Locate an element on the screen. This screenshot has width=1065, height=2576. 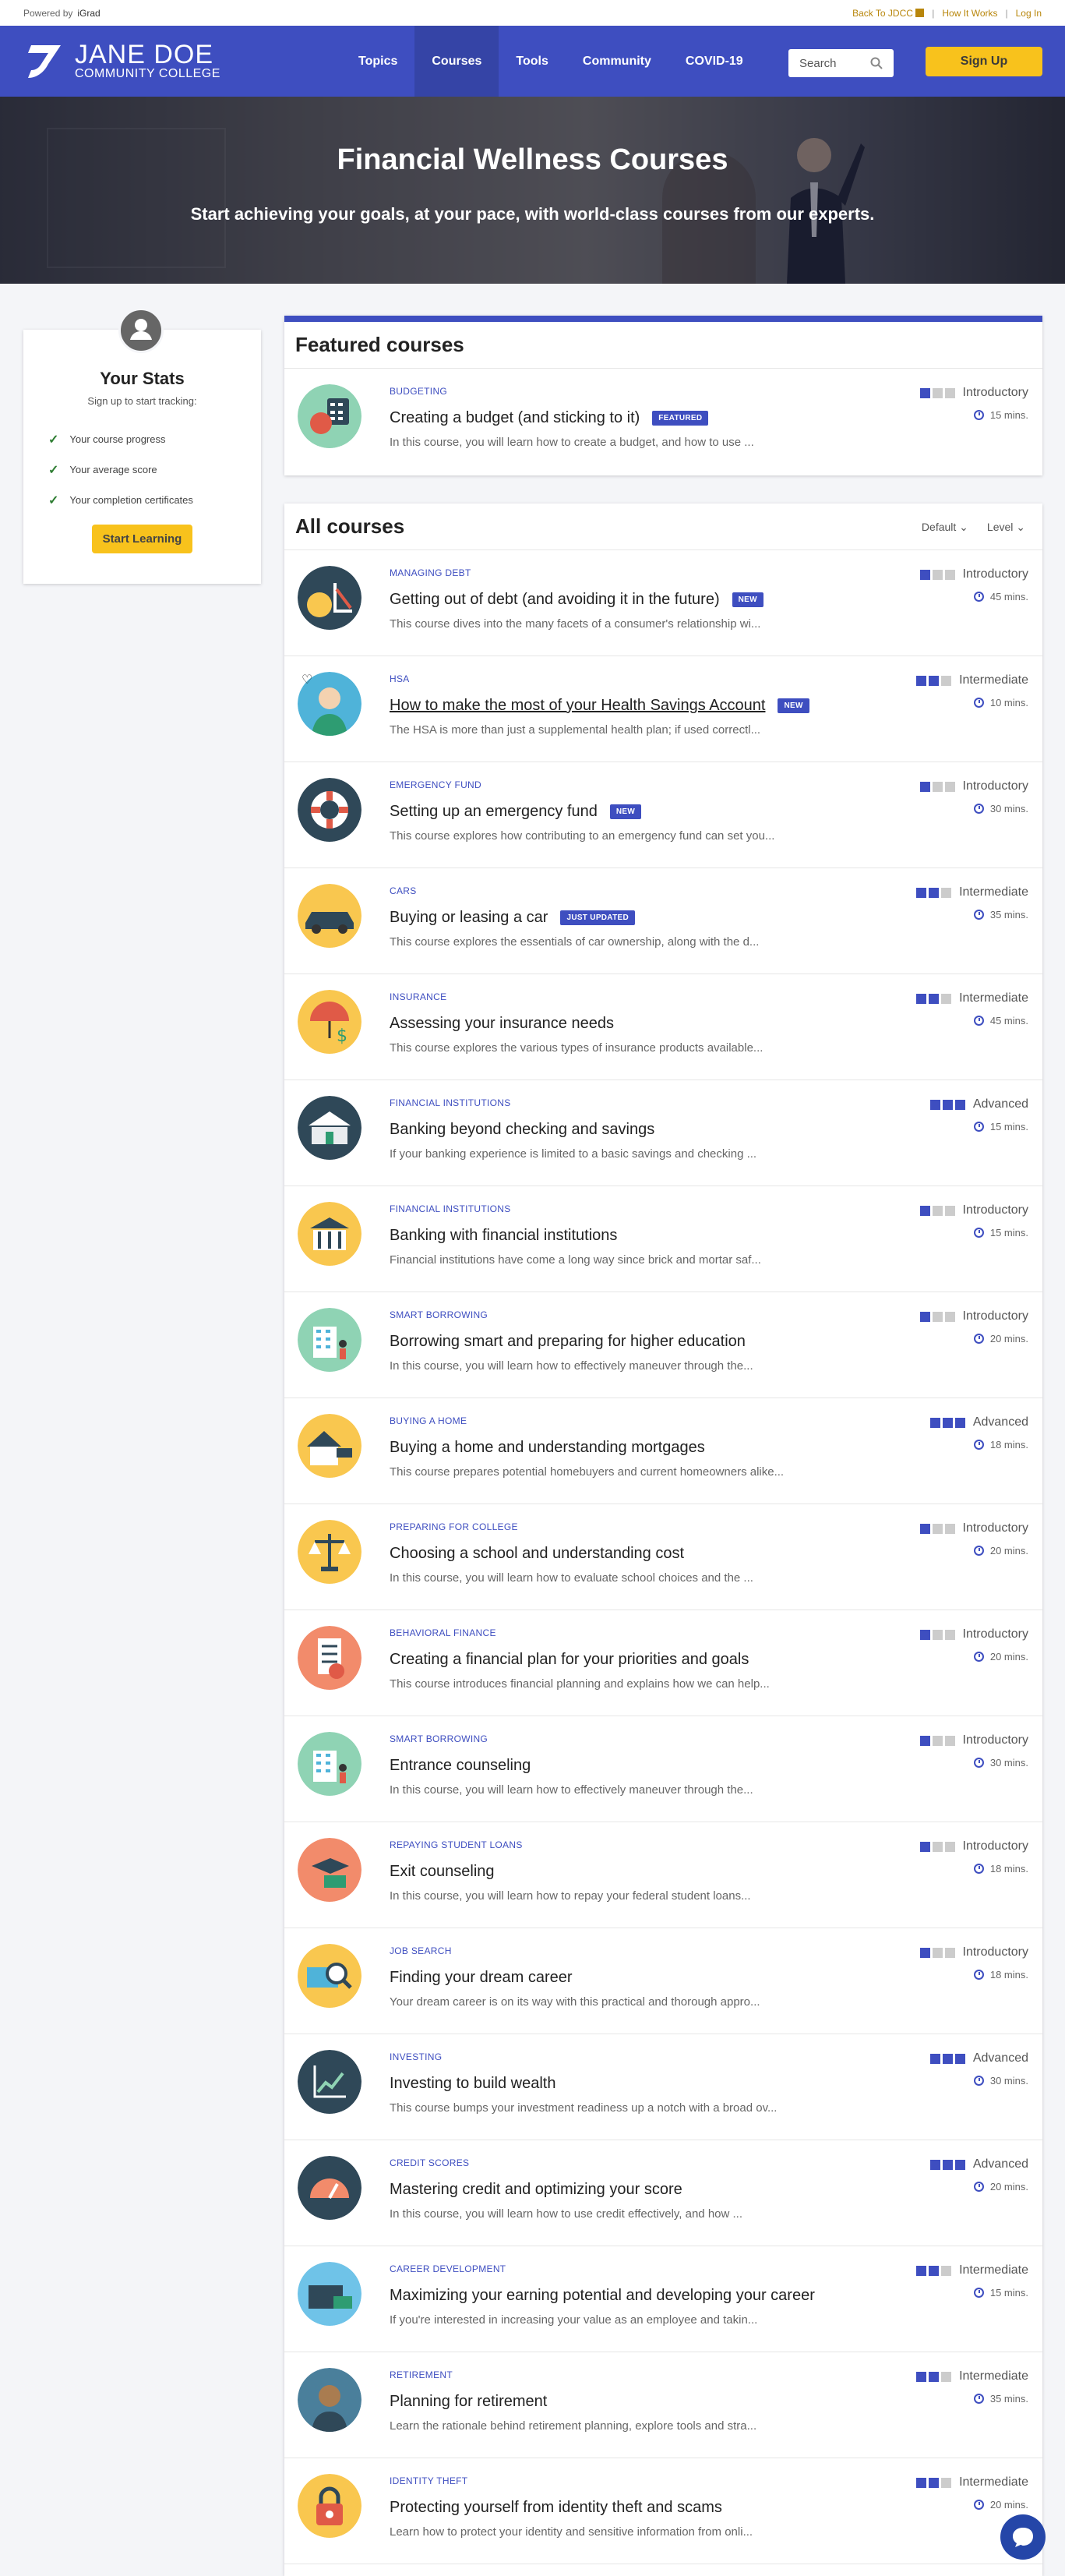
course-category: Investing is located at coordinates (416, 2056).